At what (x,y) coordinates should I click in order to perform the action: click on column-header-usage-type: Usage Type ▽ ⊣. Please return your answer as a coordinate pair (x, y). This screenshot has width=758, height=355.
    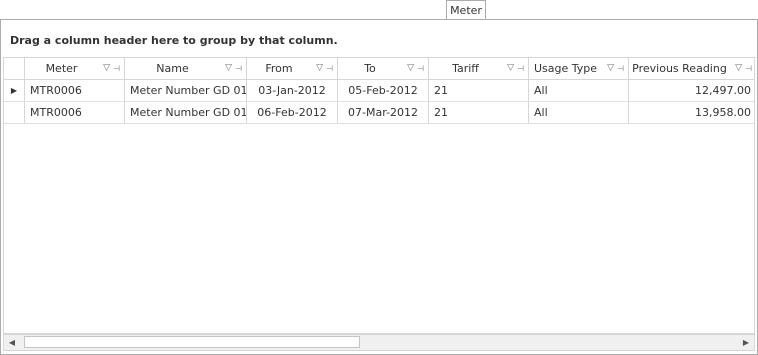
    Looking at the image, I should click on (579, 68).